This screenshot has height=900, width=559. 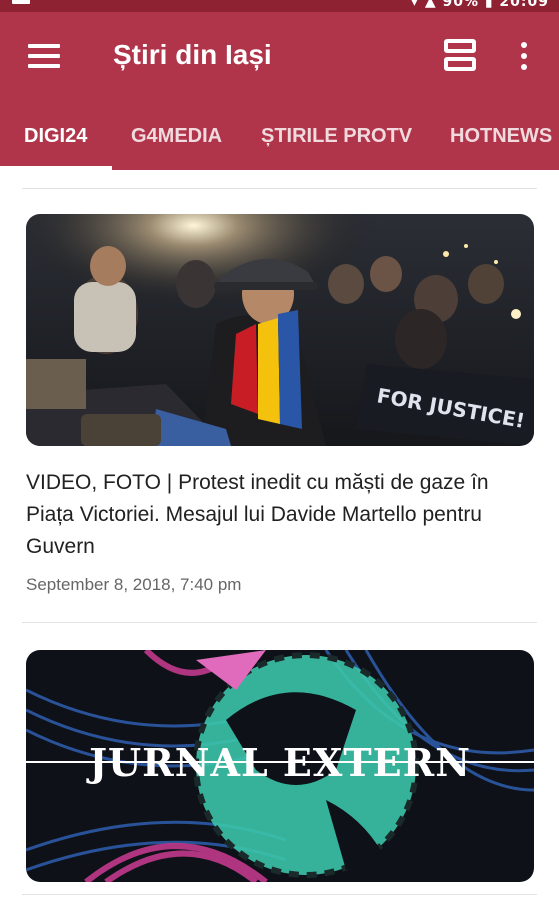 What do you see at coordinates (176, 142) in the screenshot?
I see `tab-g4media: G4MEDIA` at bounding box center [176, 142].